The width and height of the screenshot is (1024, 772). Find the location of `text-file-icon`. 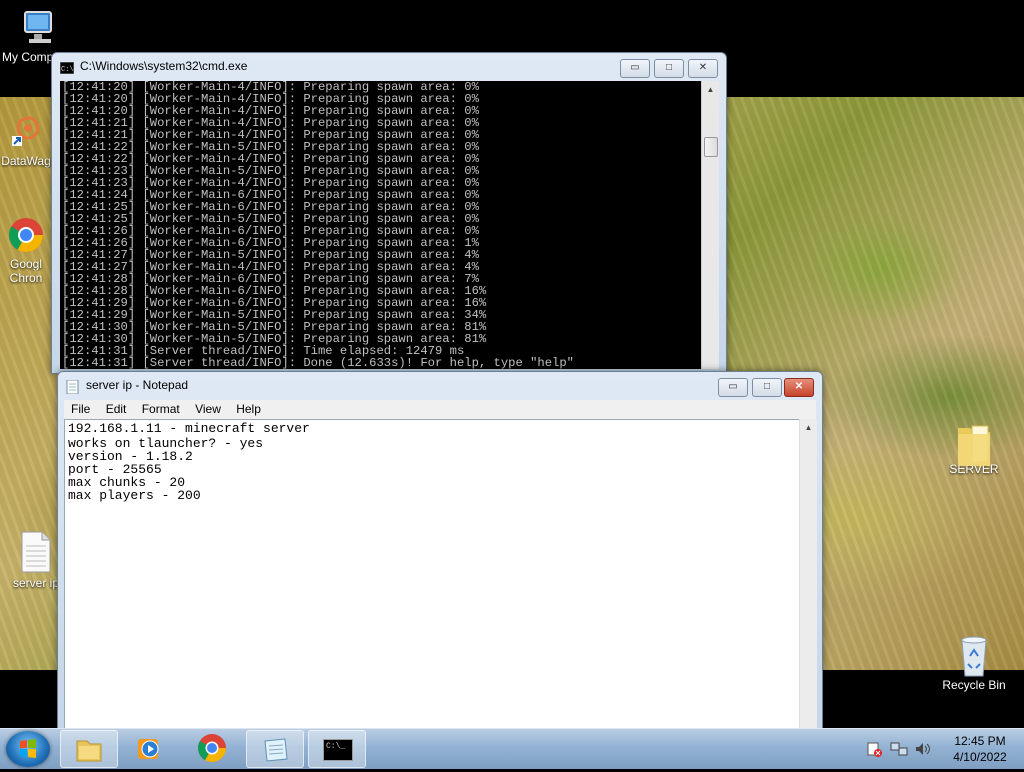

text-file-icon is located at coordinates (36, 551).